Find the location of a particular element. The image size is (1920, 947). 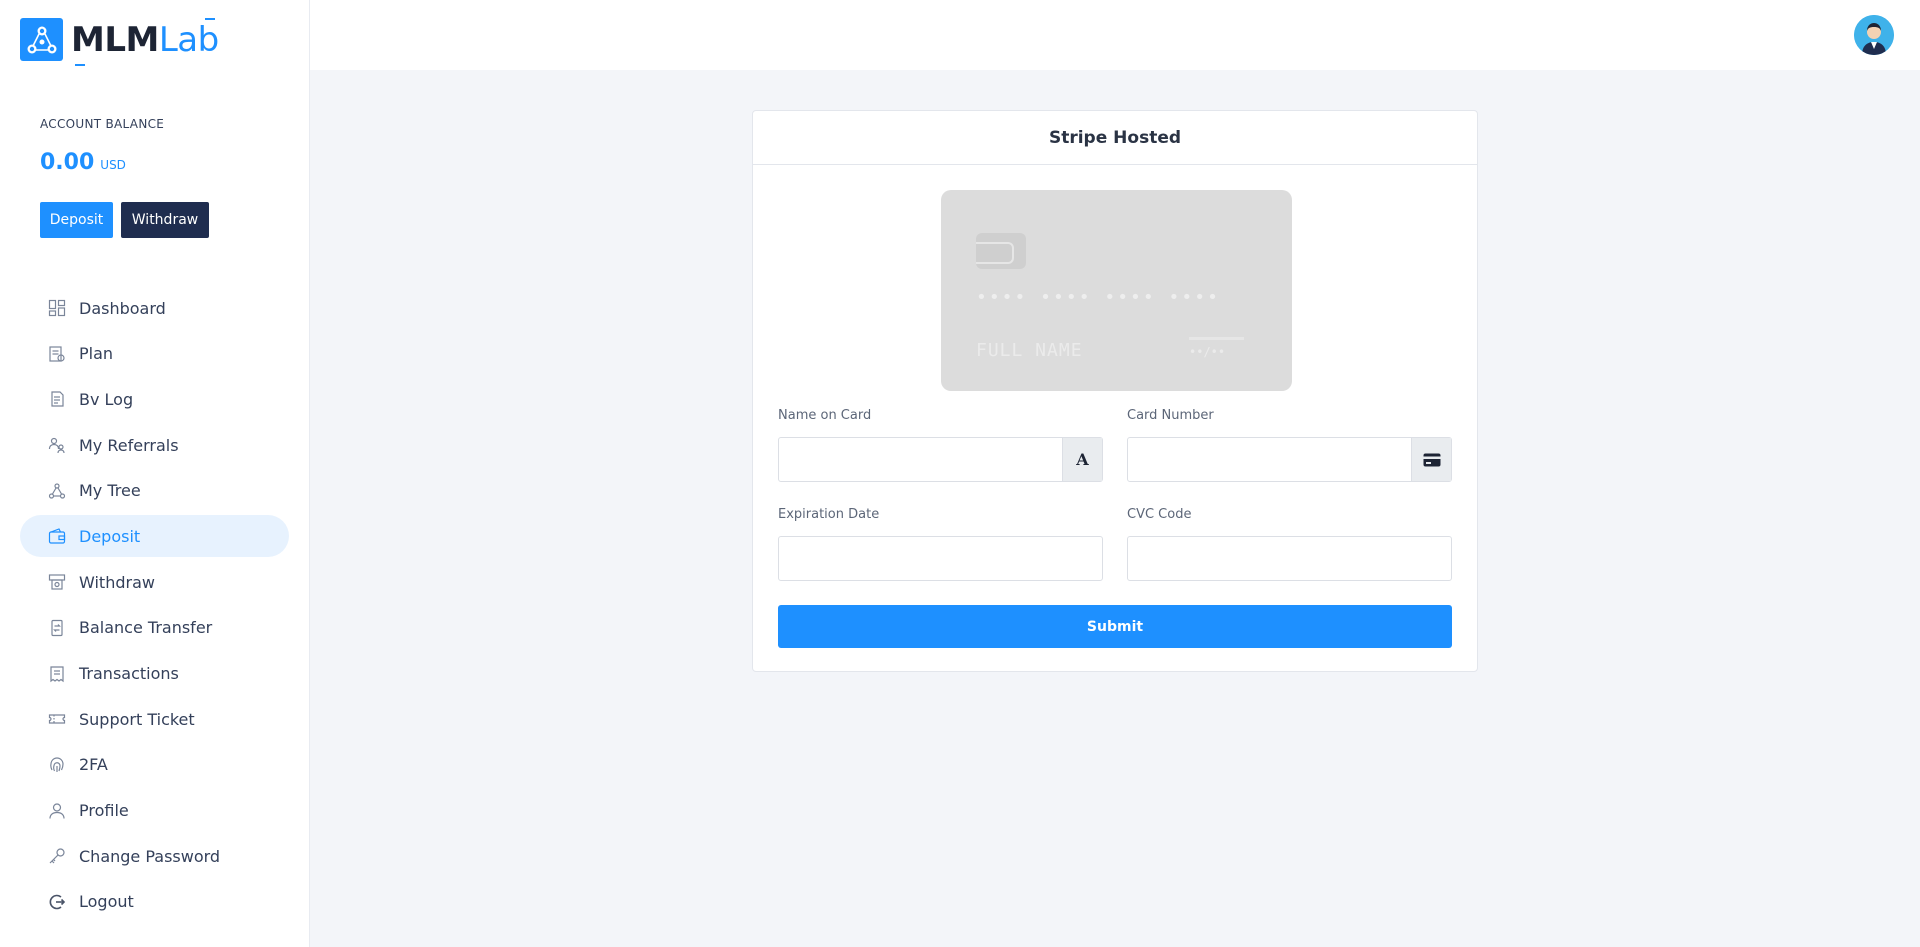

card-preview-expiry-label is located at coordinates (1216, 338).